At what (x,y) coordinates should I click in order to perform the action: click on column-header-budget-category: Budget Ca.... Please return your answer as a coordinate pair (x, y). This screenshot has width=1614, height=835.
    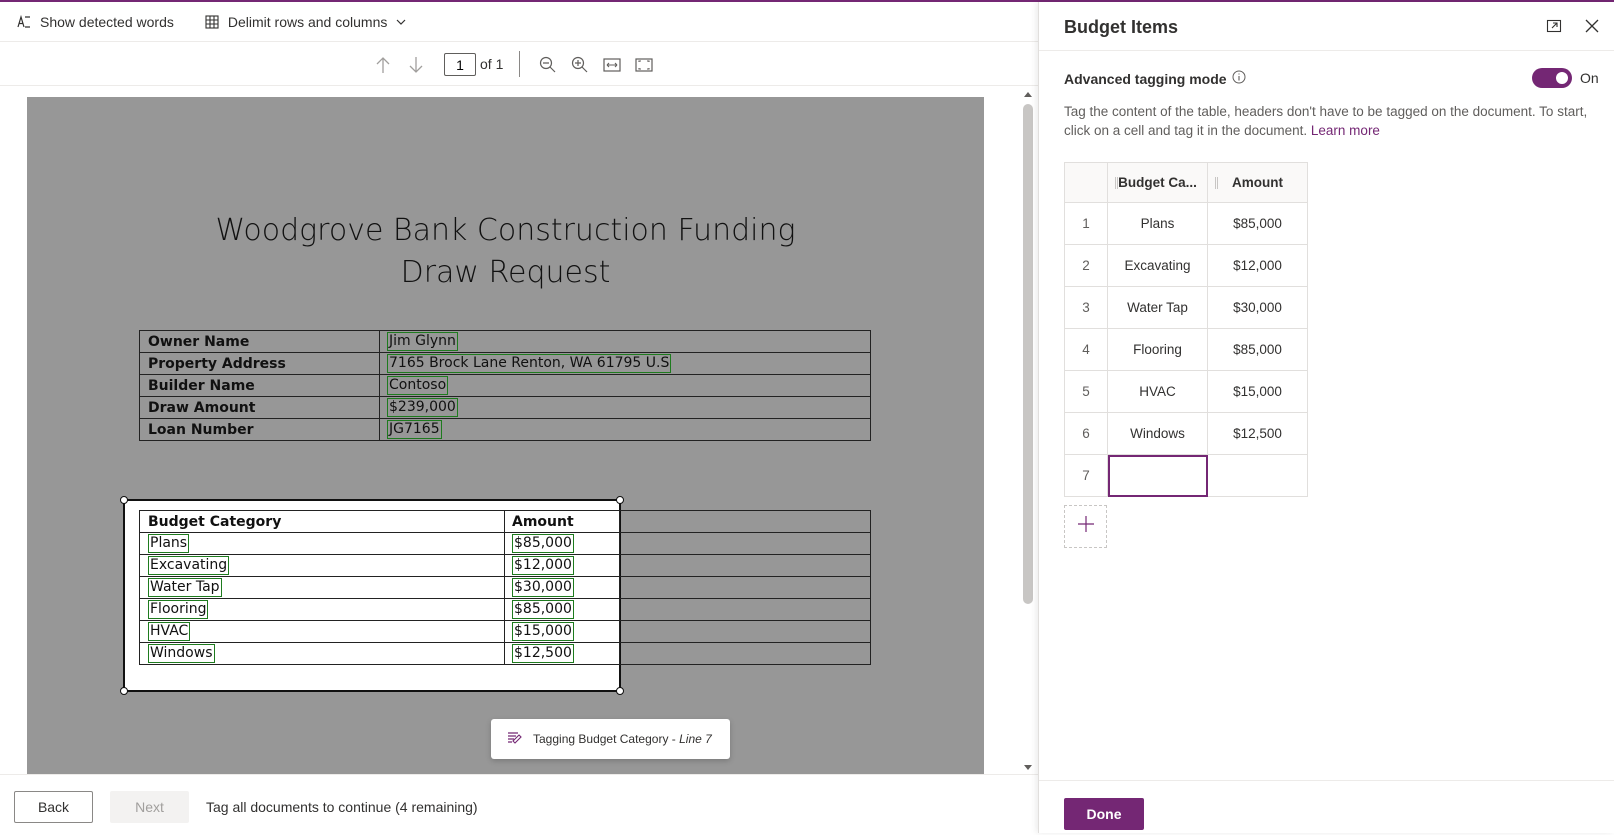
    Looking at the image, I should click on (1157, 182).